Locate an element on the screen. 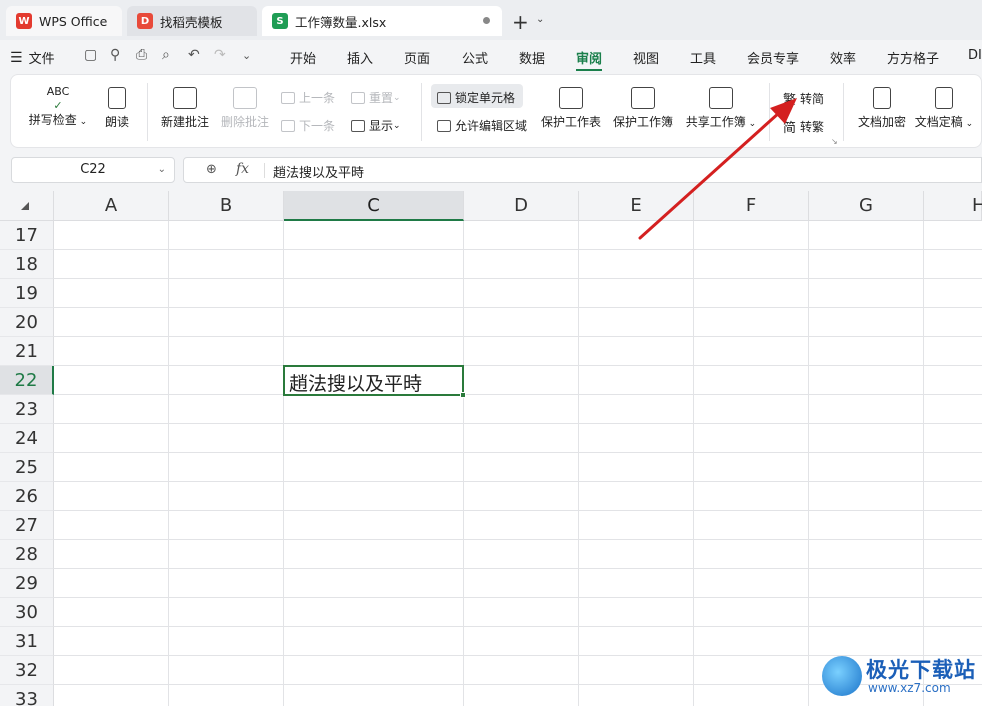 Image resolution: width=982 pixels, height=706 pixels. new-comment-button: 新建批注 is located at coordinates (185, 108).